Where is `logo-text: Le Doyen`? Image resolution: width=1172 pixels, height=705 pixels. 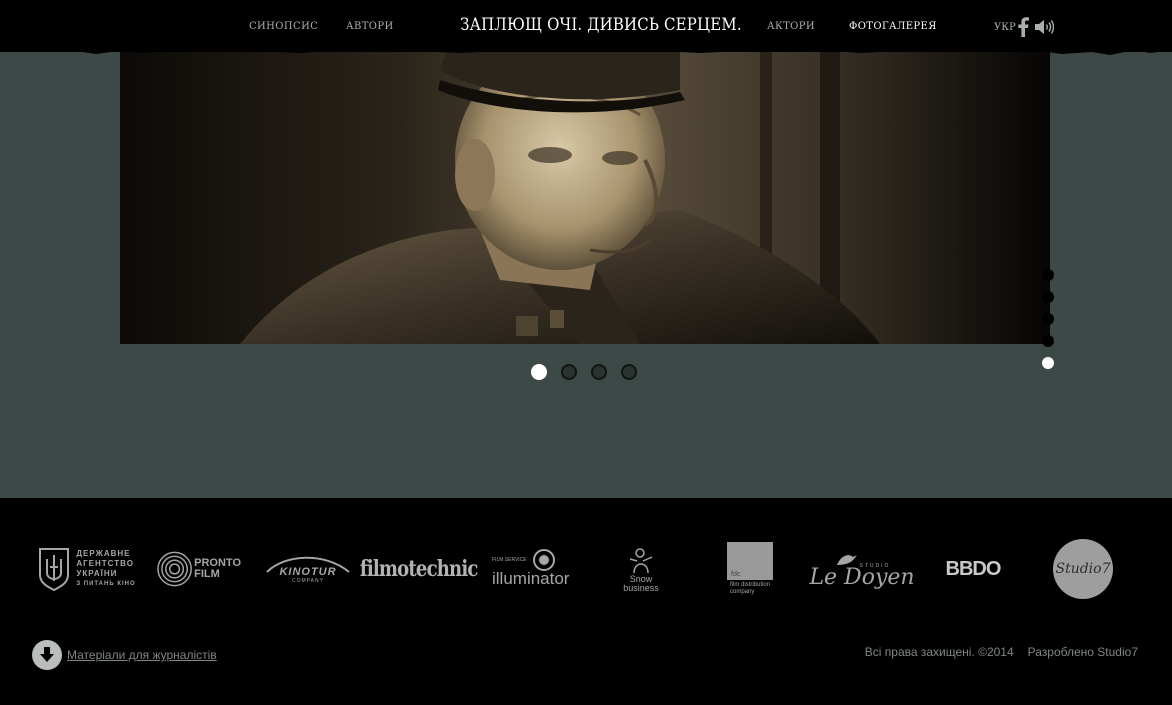 logo-text: Le Doyen is located at coordinates (862, 577).